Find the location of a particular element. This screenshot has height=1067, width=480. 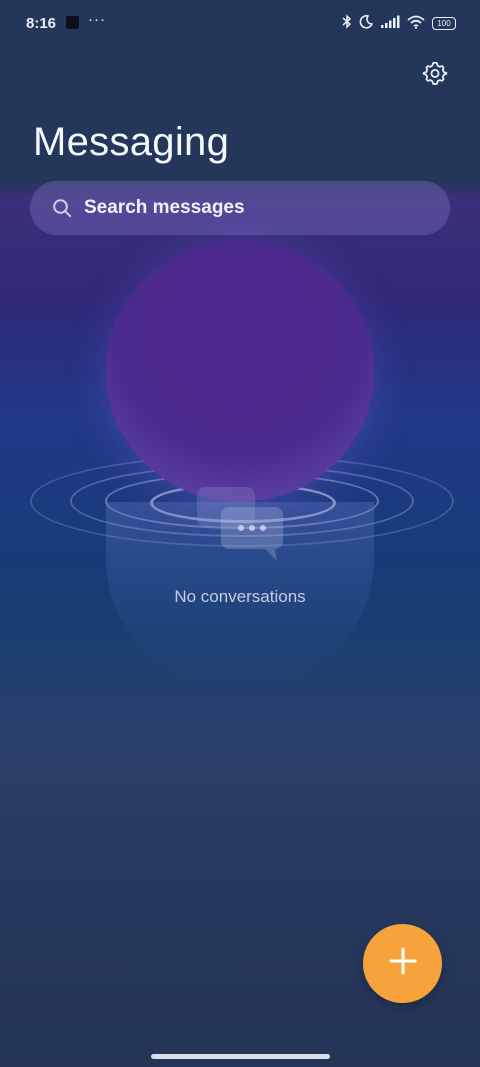

chat-bubbles-icon is located at coordinates (240, 524).